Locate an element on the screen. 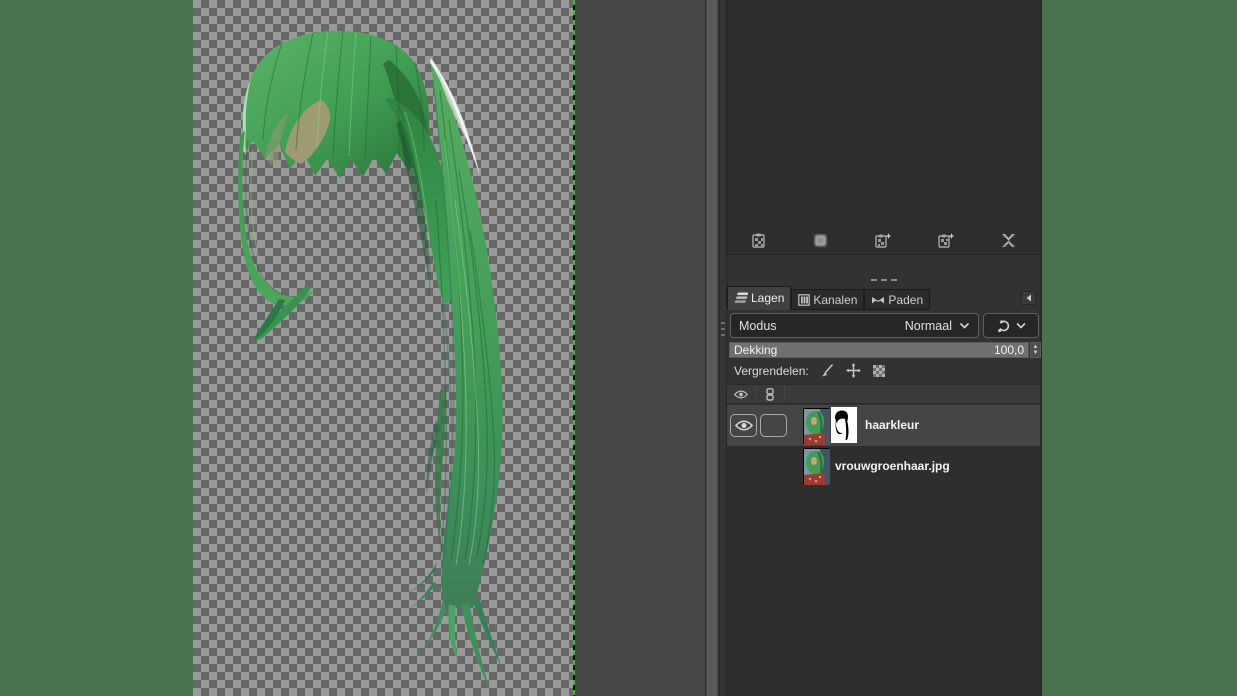  clipboard-checker-icon is located at coordinates (758, 240).